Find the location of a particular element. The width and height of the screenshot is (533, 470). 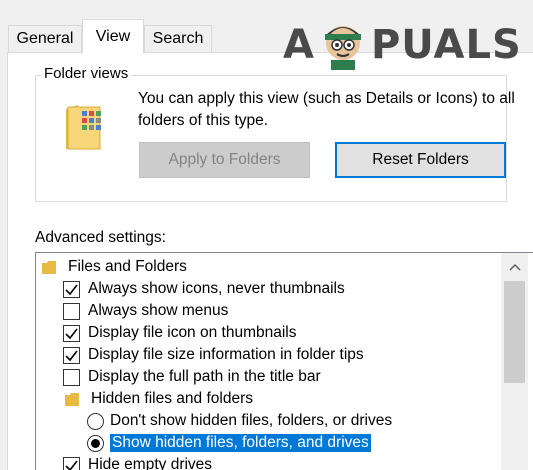

tree-folder-hidden-files: Hidden files and folders is located at coordinates (159, 399).